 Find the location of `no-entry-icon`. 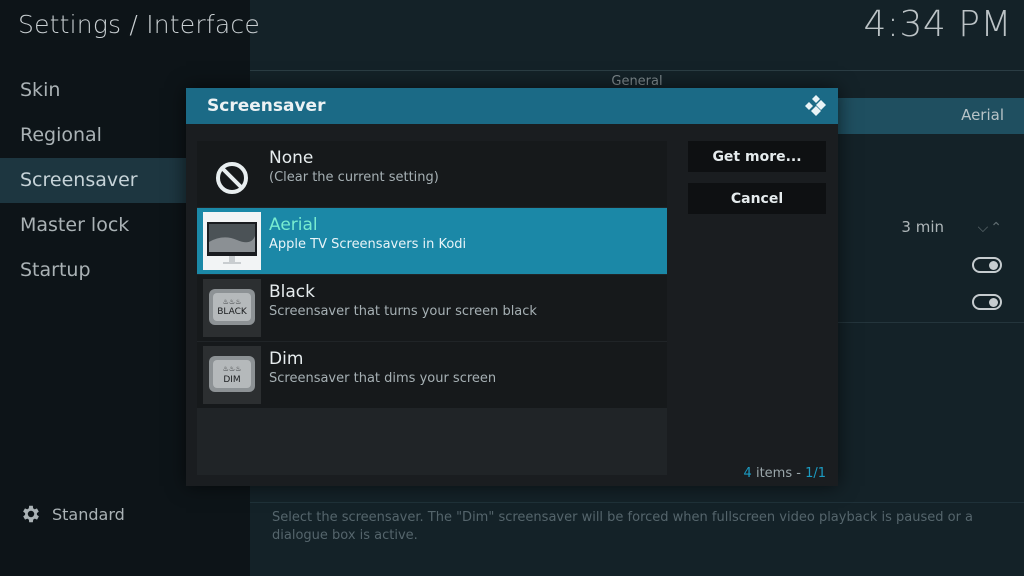

no-entry-icon is located at coordinates (232, 178).